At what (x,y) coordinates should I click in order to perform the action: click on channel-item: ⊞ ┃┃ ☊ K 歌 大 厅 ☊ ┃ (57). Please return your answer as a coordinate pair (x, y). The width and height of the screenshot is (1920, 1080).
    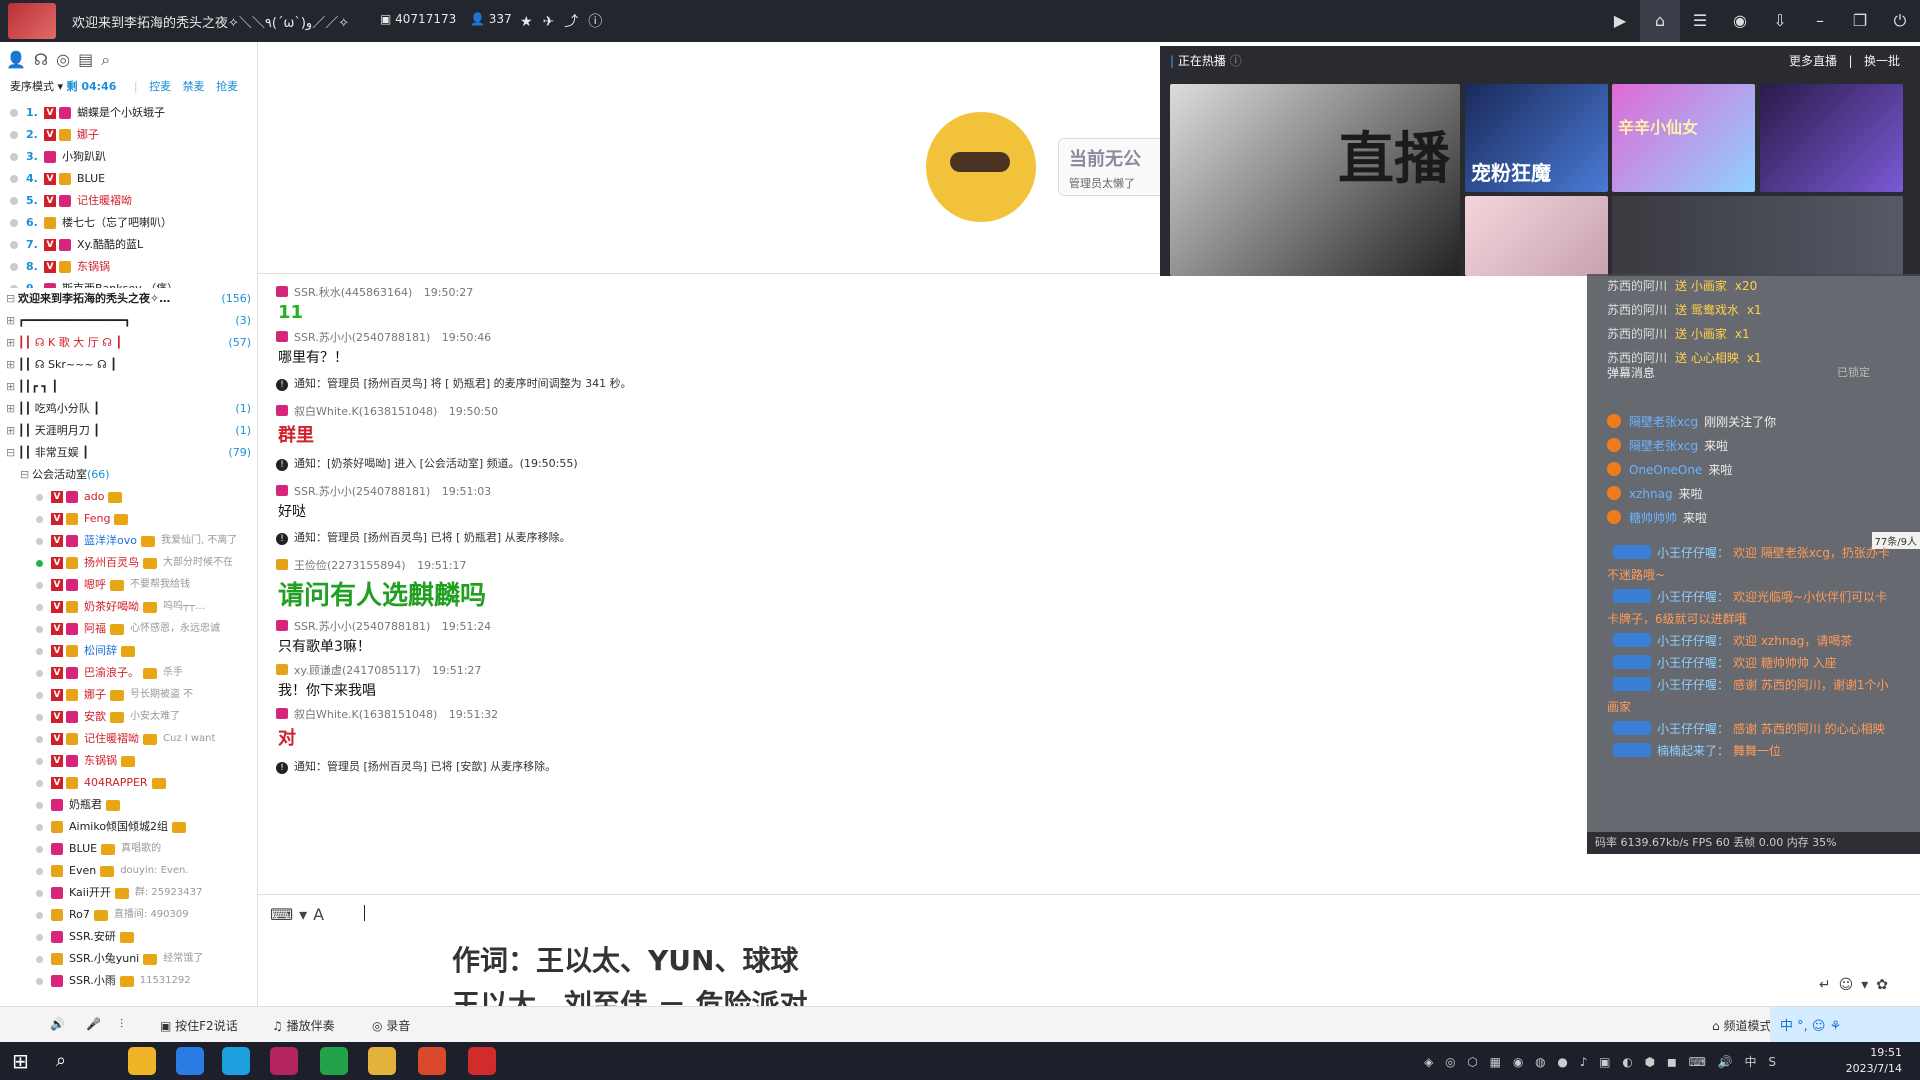
    Looking at the image, I should click on (131, 343).